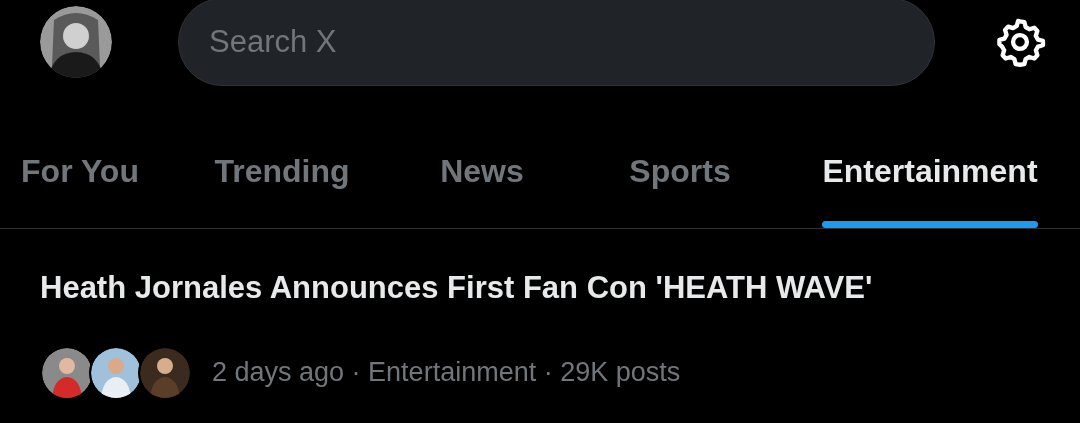  What do you see at coordinates (282, 157) in the screenshot?
I see `tab: Trending` at bounding box center [282, 157].